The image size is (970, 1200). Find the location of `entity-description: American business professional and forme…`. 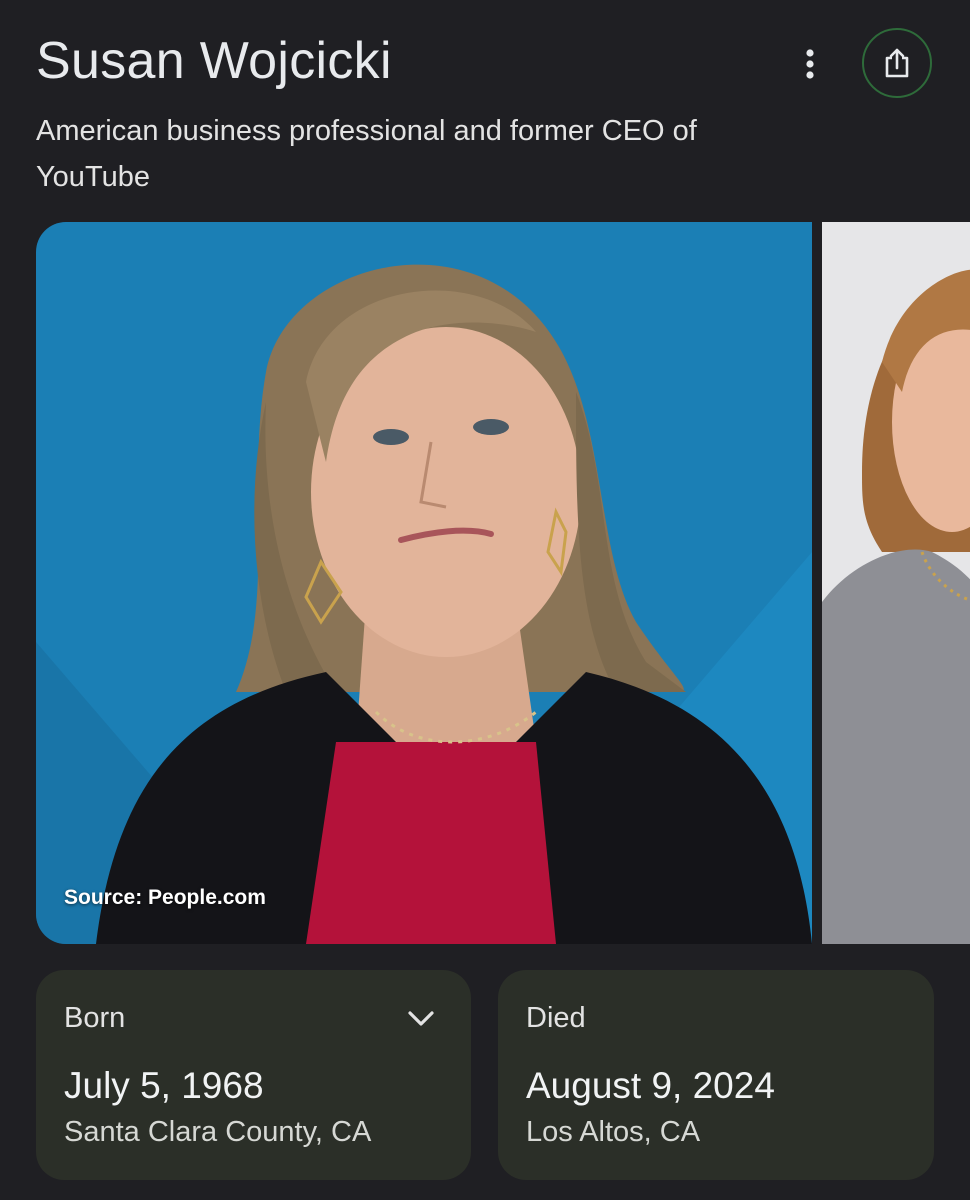

entity-description: American business professional and forme… is located at coordinates (366, 154).